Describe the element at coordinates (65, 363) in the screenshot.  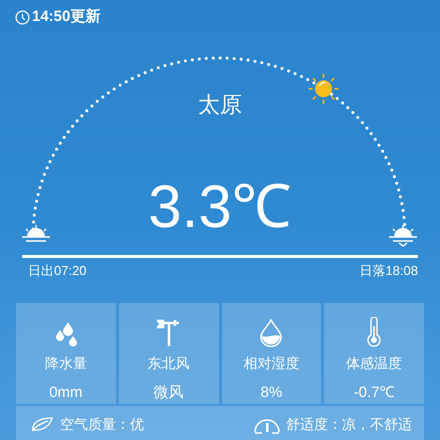
I see `stat-label: 降水量` at that location.